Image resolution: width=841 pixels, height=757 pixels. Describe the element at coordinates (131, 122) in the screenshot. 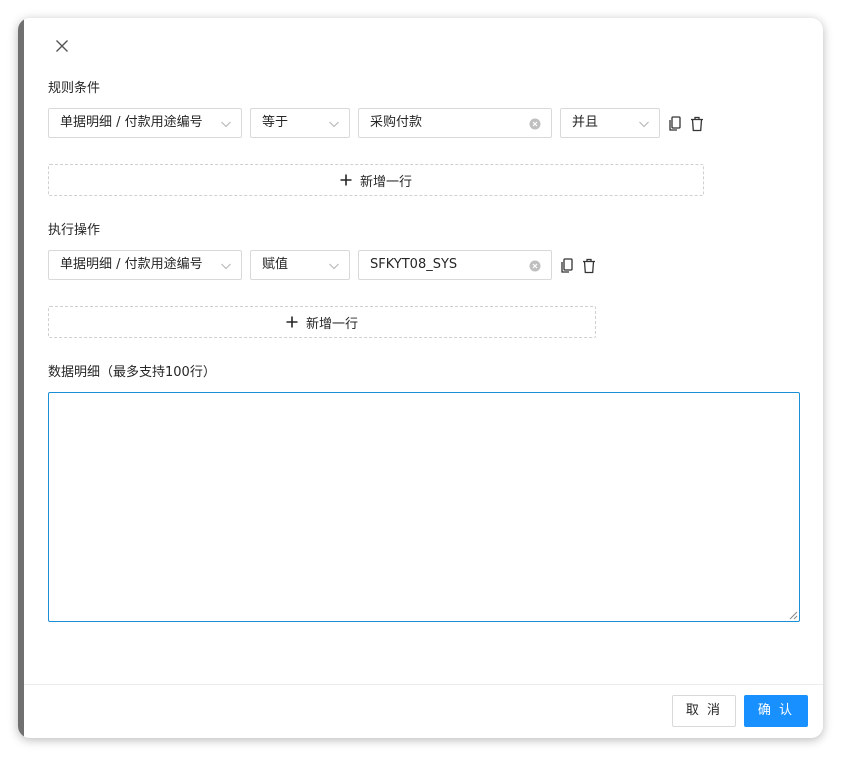

I see `condition-field-value: 单据明细 / 付款用途编号` at that location.